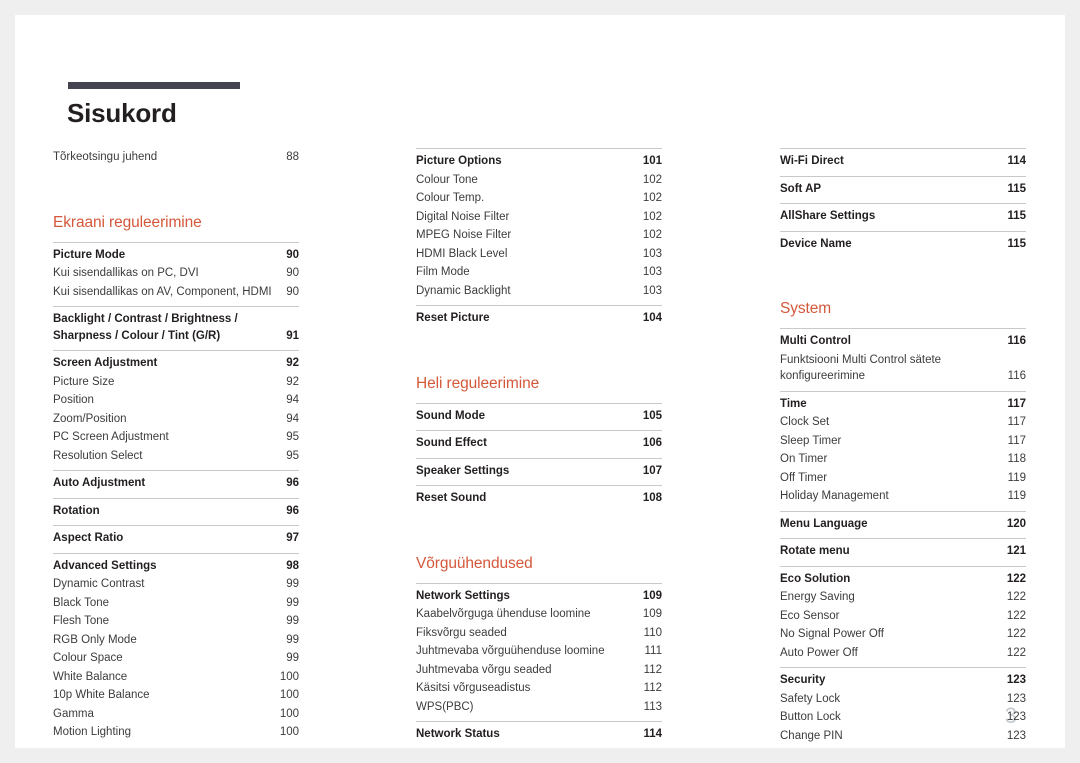 The width and height of the screenshot is (1080, 763). Describe the element at coordinates (903, 634) in the screenshot. I see `toc-entry: No Signal Power Off 122` at that location.